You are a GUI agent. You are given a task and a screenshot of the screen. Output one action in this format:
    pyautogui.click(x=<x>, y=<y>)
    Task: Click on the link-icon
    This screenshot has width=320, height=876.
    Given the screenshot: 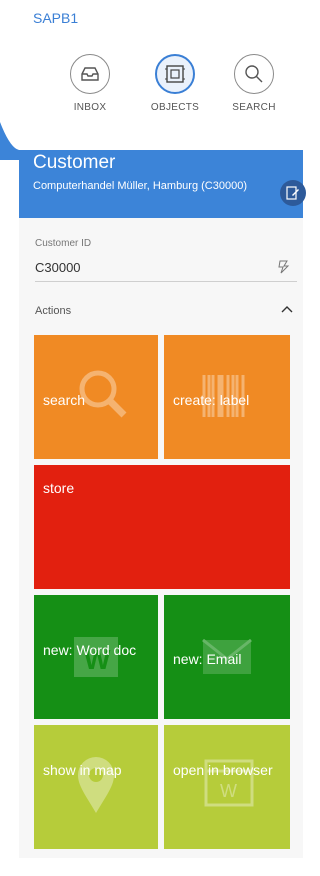 What is the action you would take?
    pyautogui.click(x=284, y=267)
    